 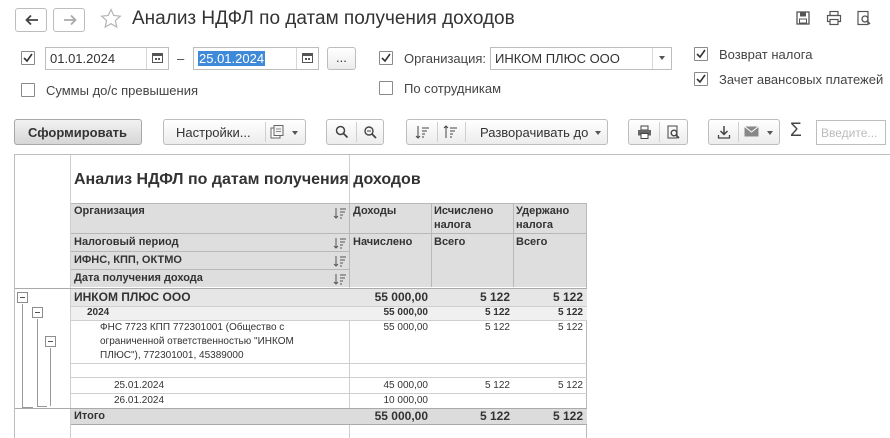 What do you see at coordinates (139, 400) in the screenshot?
I see `row-date2-label: 26.01.2024` at bounding box center [139, 400].